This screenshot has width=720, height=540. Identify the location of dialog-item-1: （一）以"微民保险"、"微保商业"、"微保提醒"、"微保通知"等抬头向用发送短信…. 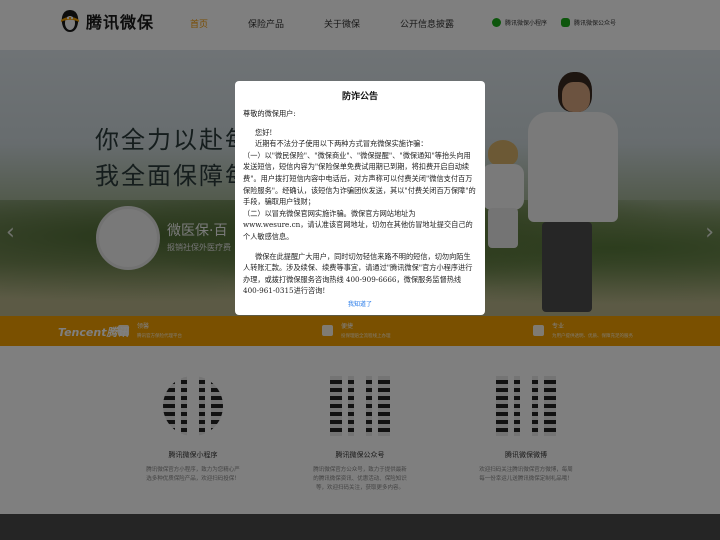
(359, 178).